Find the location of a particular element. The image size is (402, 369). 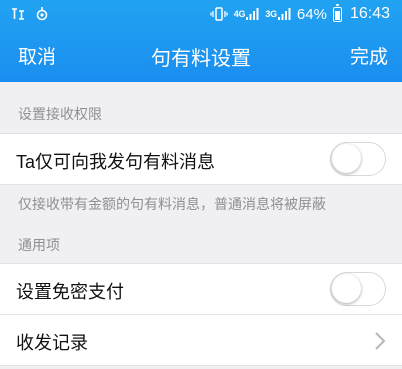

battery-fill is located at coordinates (337, 15).